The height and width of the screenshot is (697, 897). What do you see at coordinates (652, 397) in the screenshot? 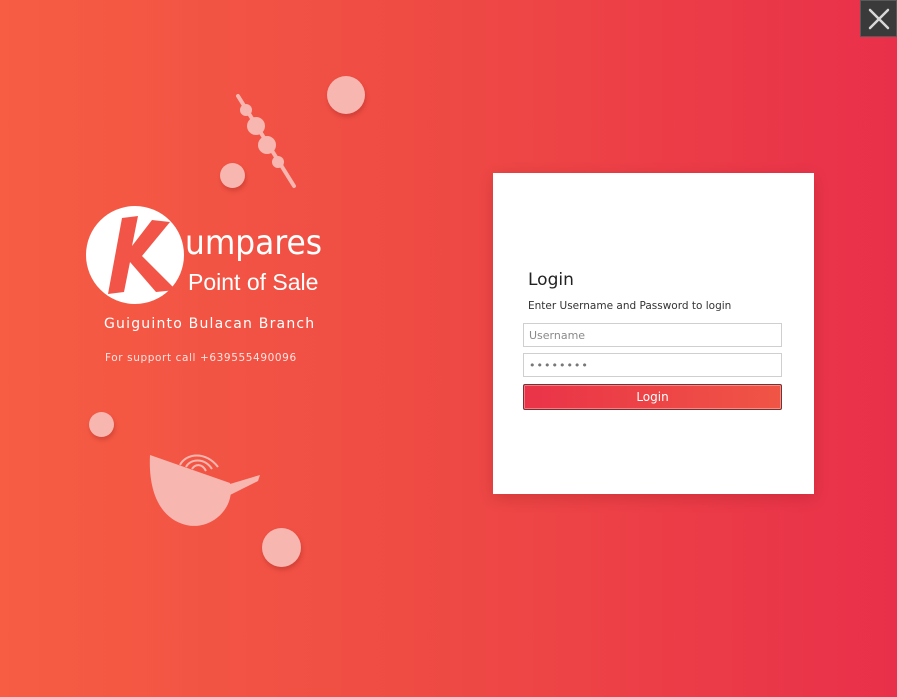
I see `login-button: Login` at bounding box center [652, 397].